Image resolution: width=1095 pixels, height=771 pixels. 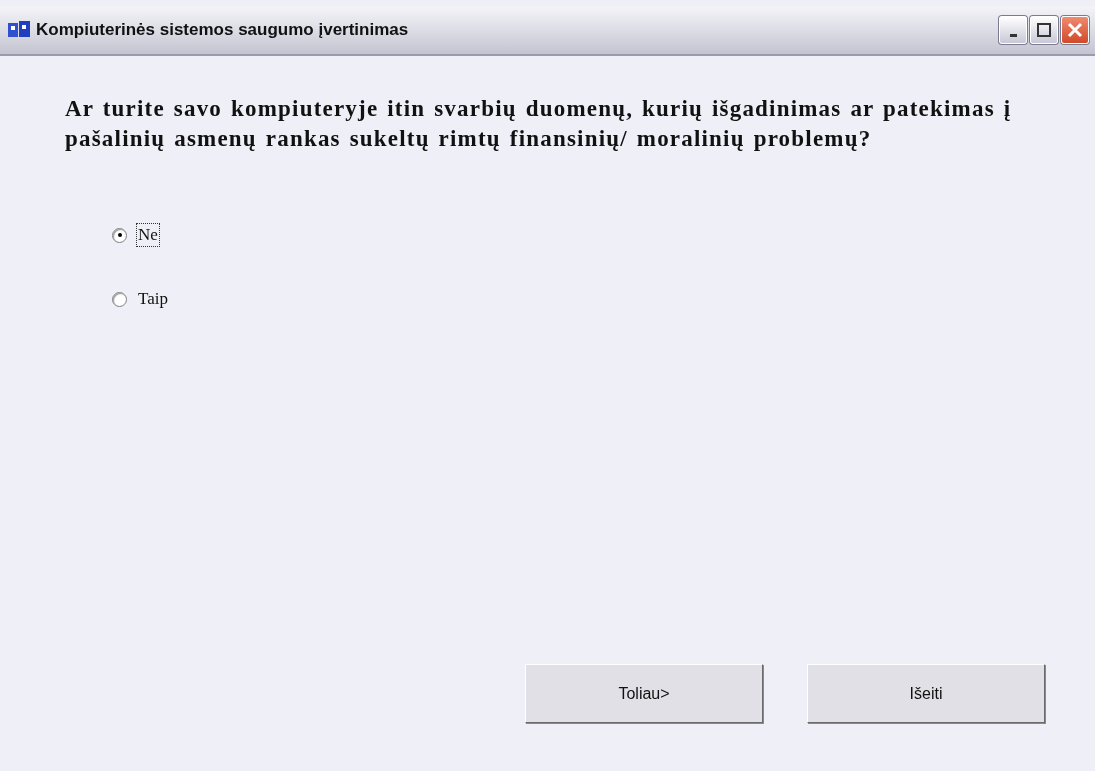 What do you see at coordinates (644, 693) in the screenshot?
I see `next-button: Toliau>` at bounding box center [644, 693].